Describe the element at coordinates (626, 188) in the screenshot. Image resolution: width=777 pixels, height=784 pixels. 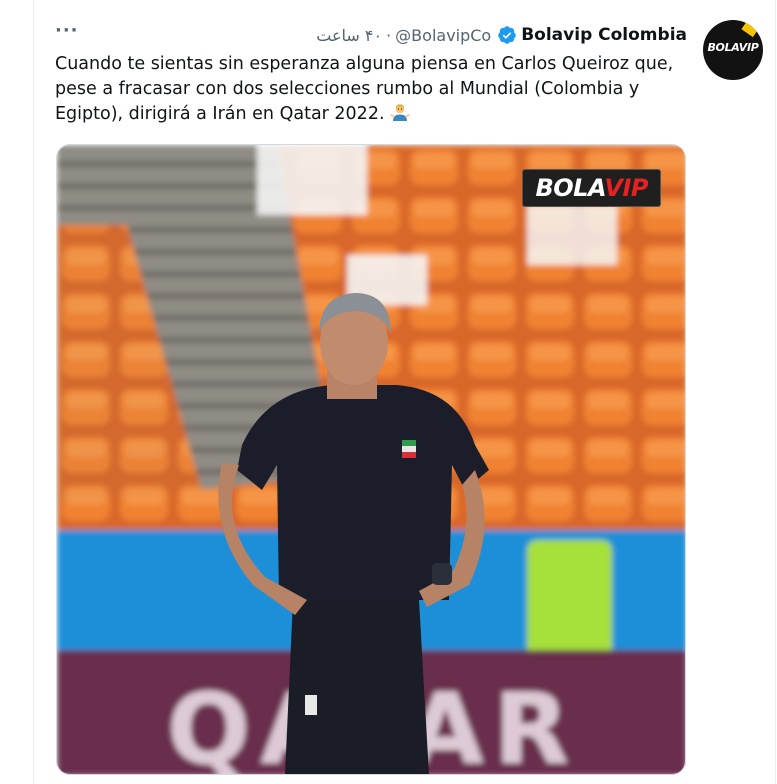
I see `watermark-vip: VIP` at that location.